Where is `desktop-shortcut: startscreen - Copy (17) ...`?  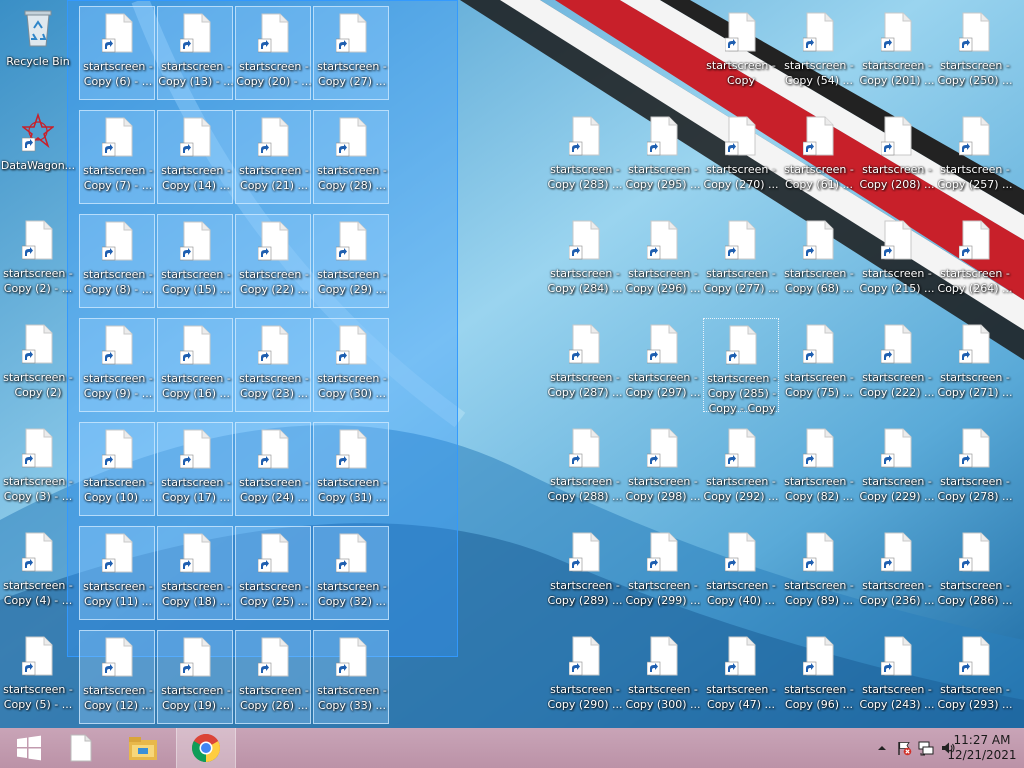
desktop-shortcut: startscreen - Copy (17) ... is located at coordinates (195, 469).